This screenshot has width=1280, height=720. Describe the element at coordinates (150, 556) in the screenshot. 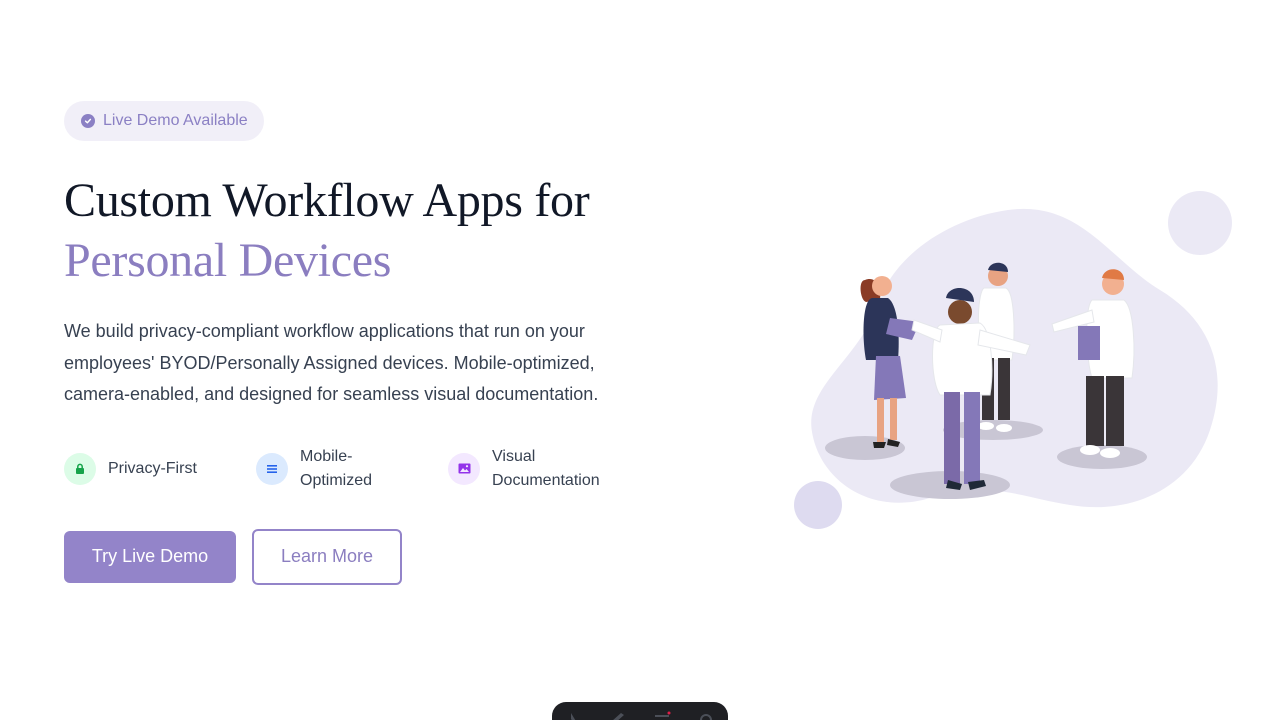

I see `try-live-demo-button: Try Live Demo` at that location.